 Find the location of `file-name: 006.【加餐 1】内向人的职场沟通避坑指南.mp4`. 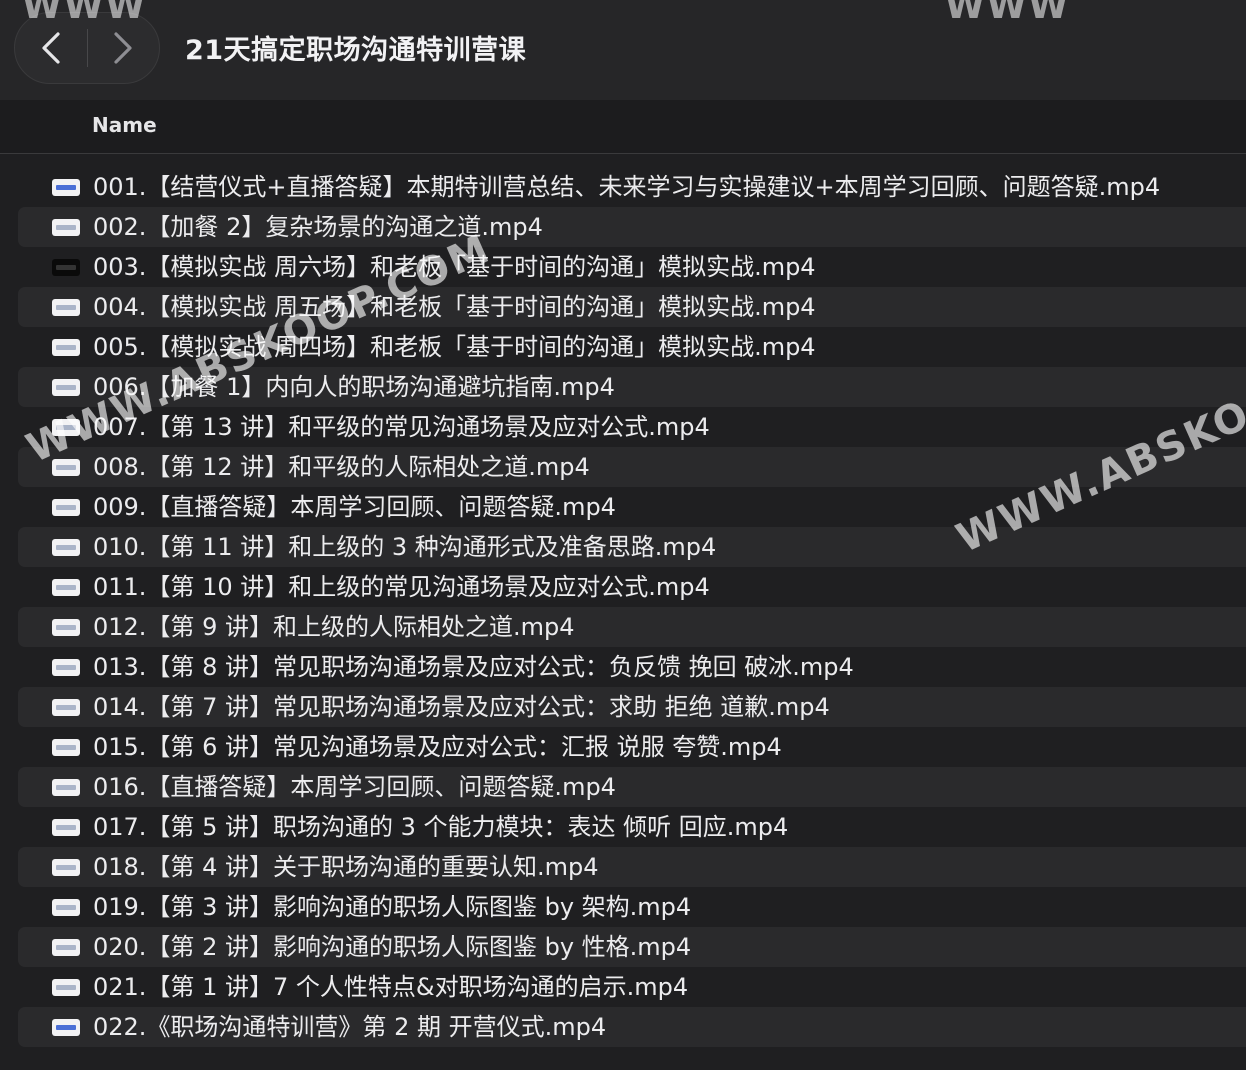

file-name: 006.【加餐 1】内向人的职场沟通避坑指南.mp4 is located at coordinates (354, 387).